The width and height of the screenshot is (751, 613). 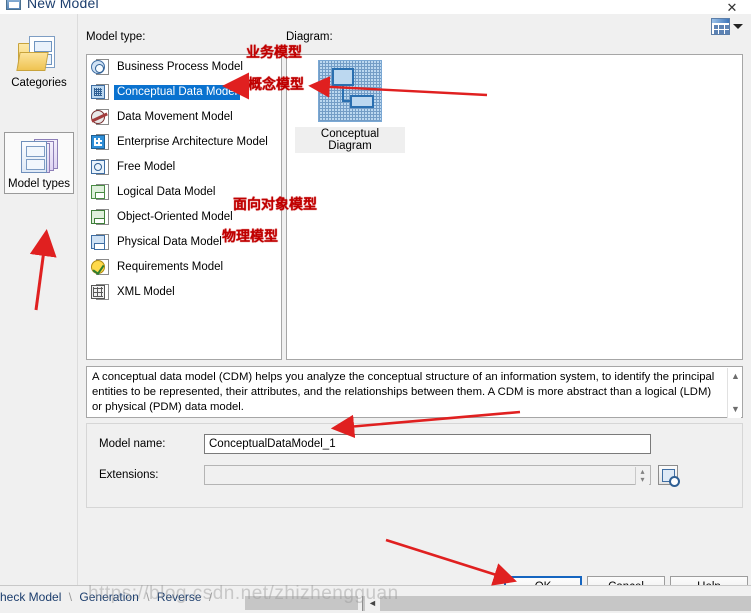 What do you see at coordinates (132, 444) in the screenshot?
I see `model-name-label: Model name:` at bounding box center [132, 444].